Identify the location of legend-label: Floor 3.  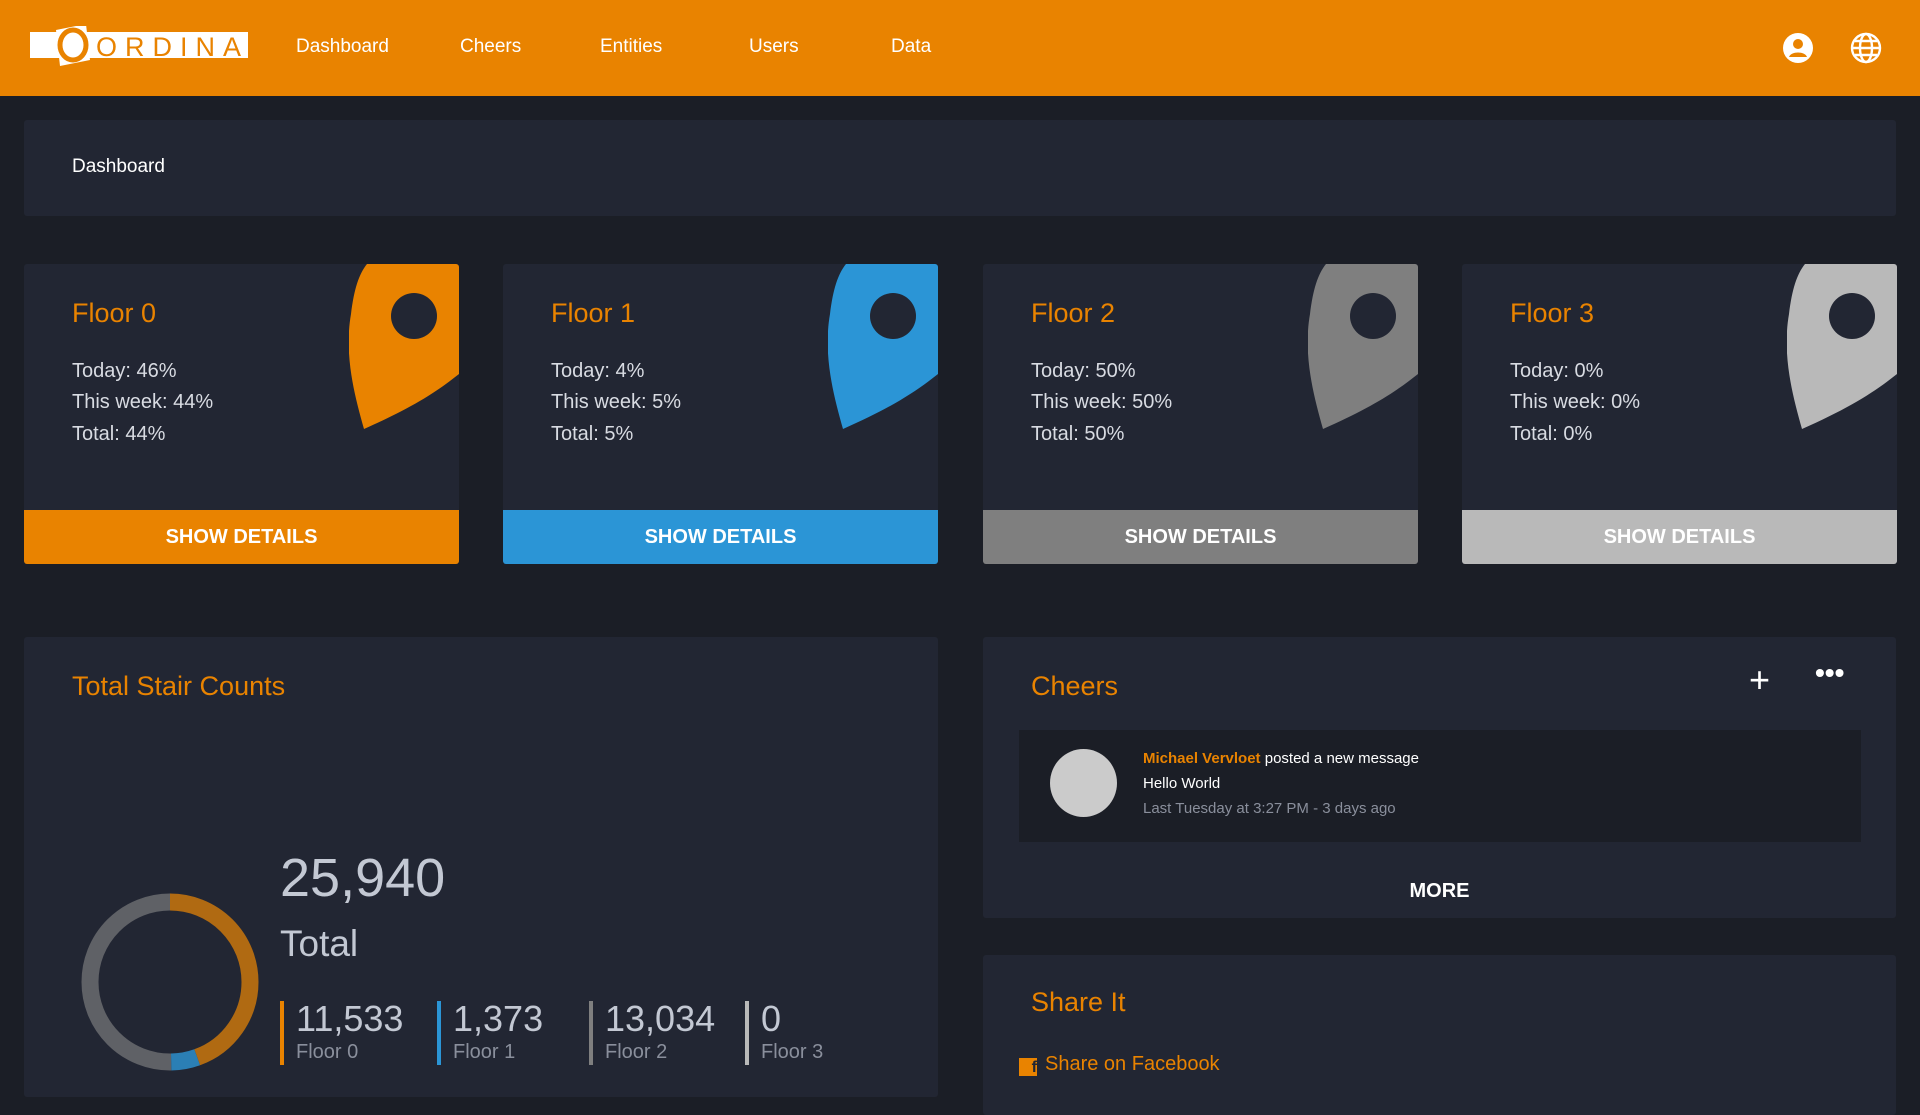
(792, 1052).